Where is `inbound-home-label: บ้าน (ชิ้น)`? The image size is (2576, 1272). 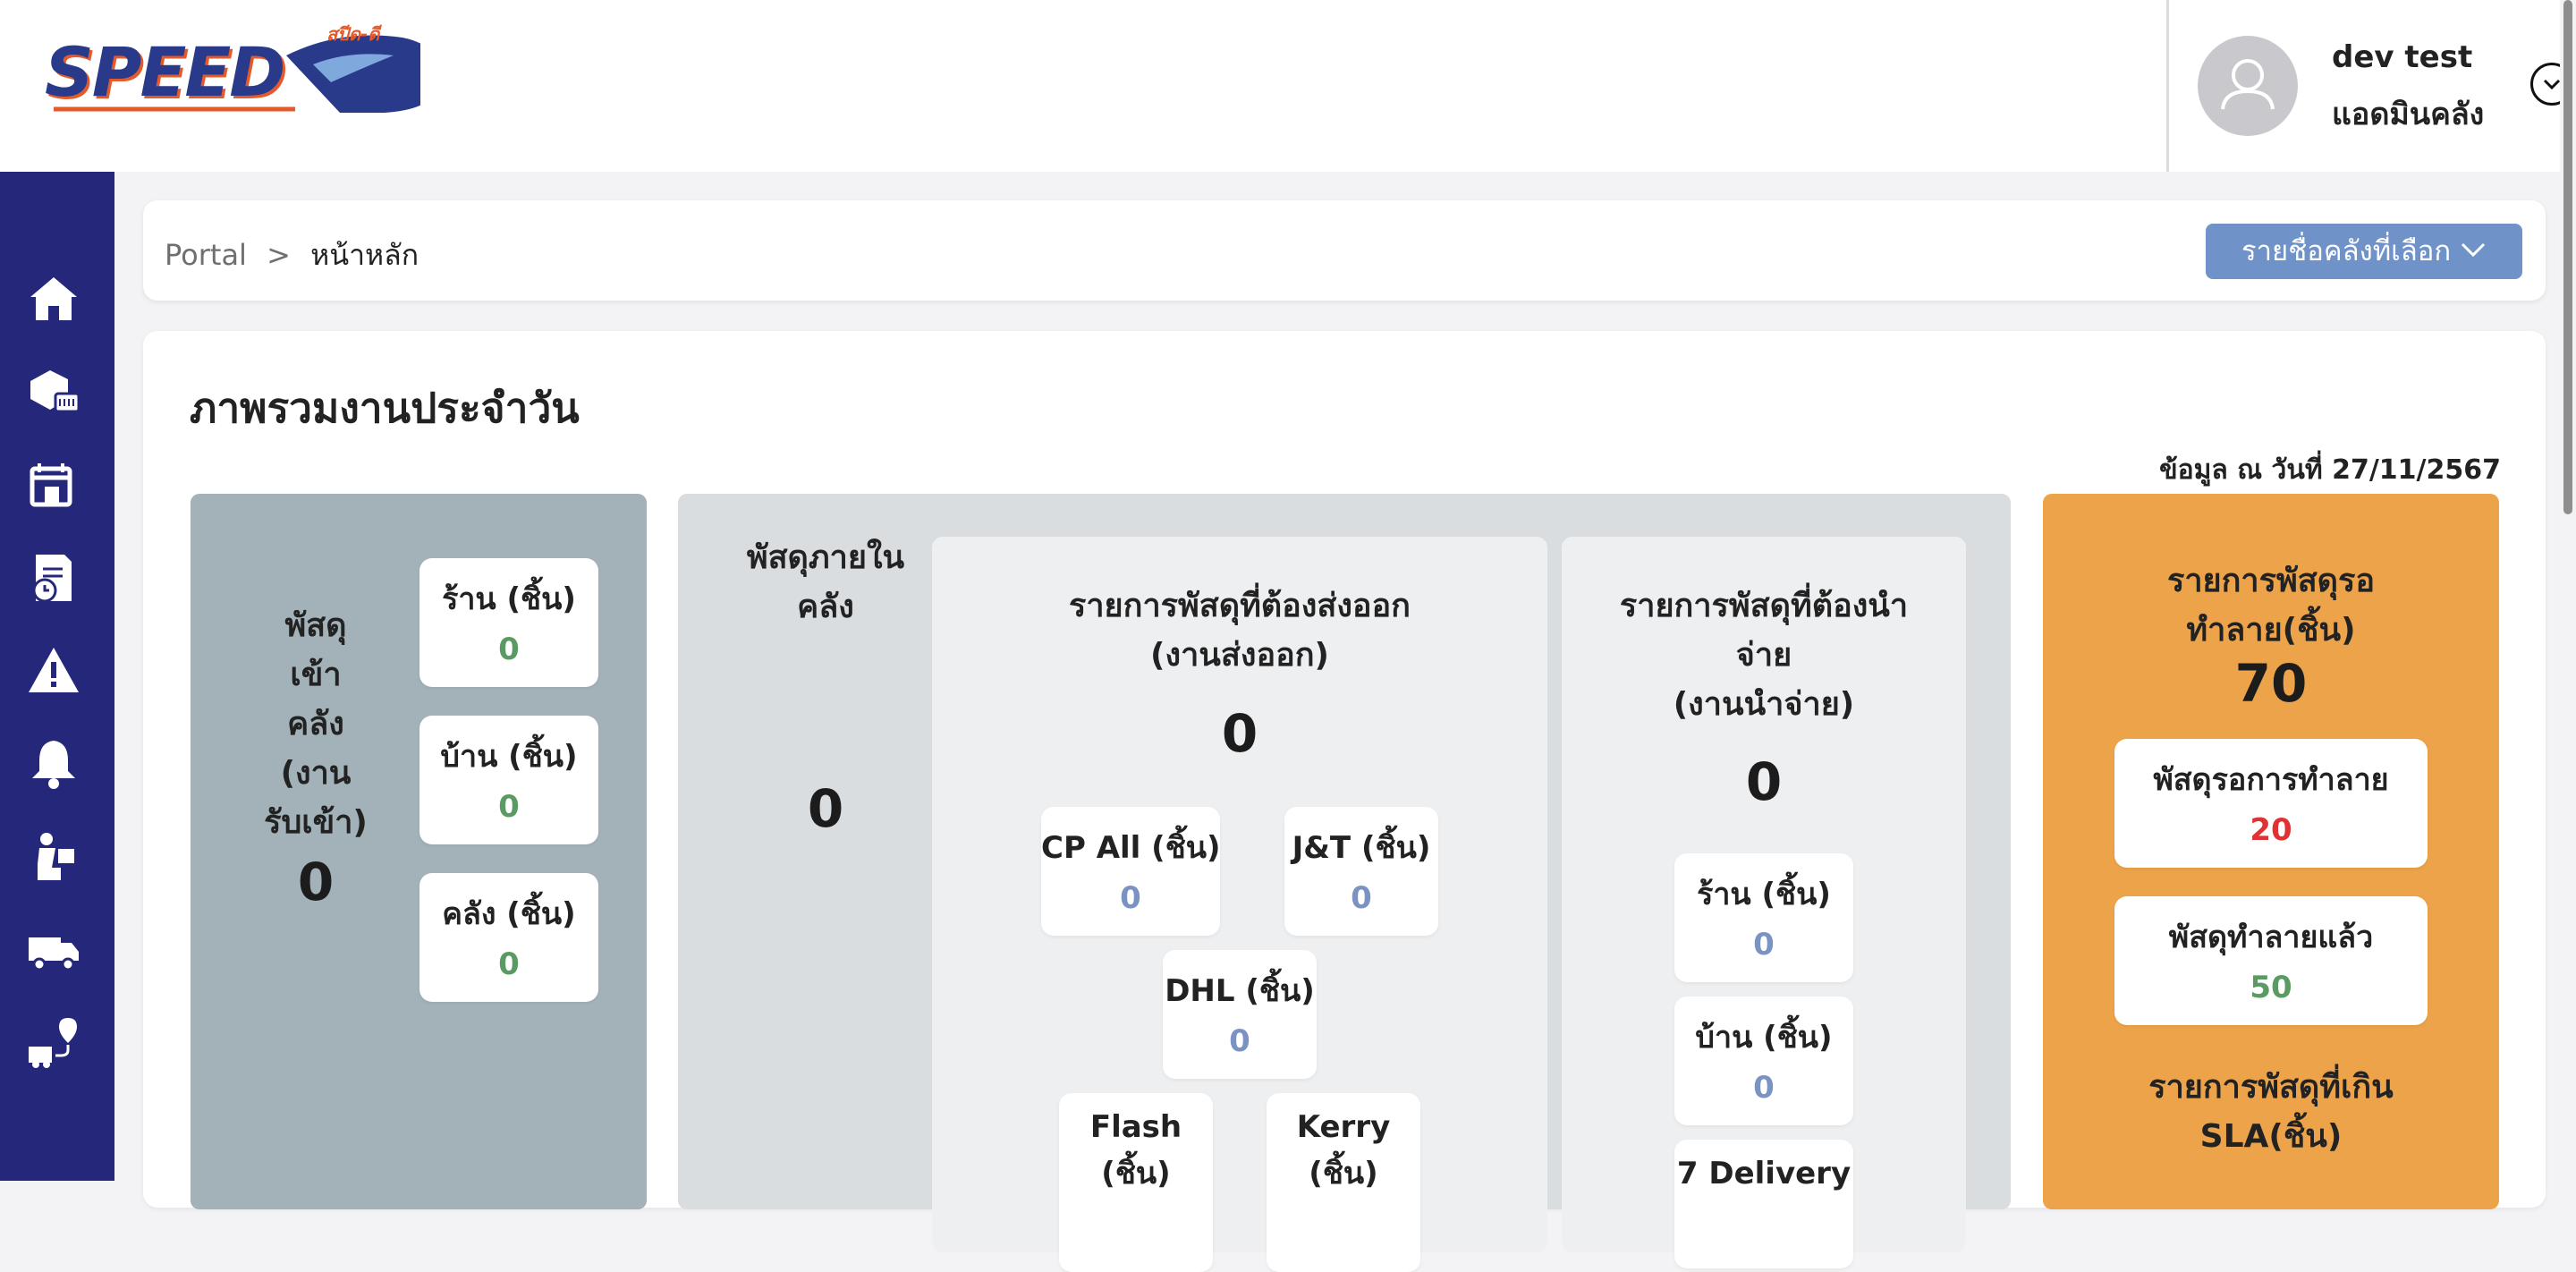
inbound-home-label: บ้าน (ชิ้น) is located at coordinates (509, 757).